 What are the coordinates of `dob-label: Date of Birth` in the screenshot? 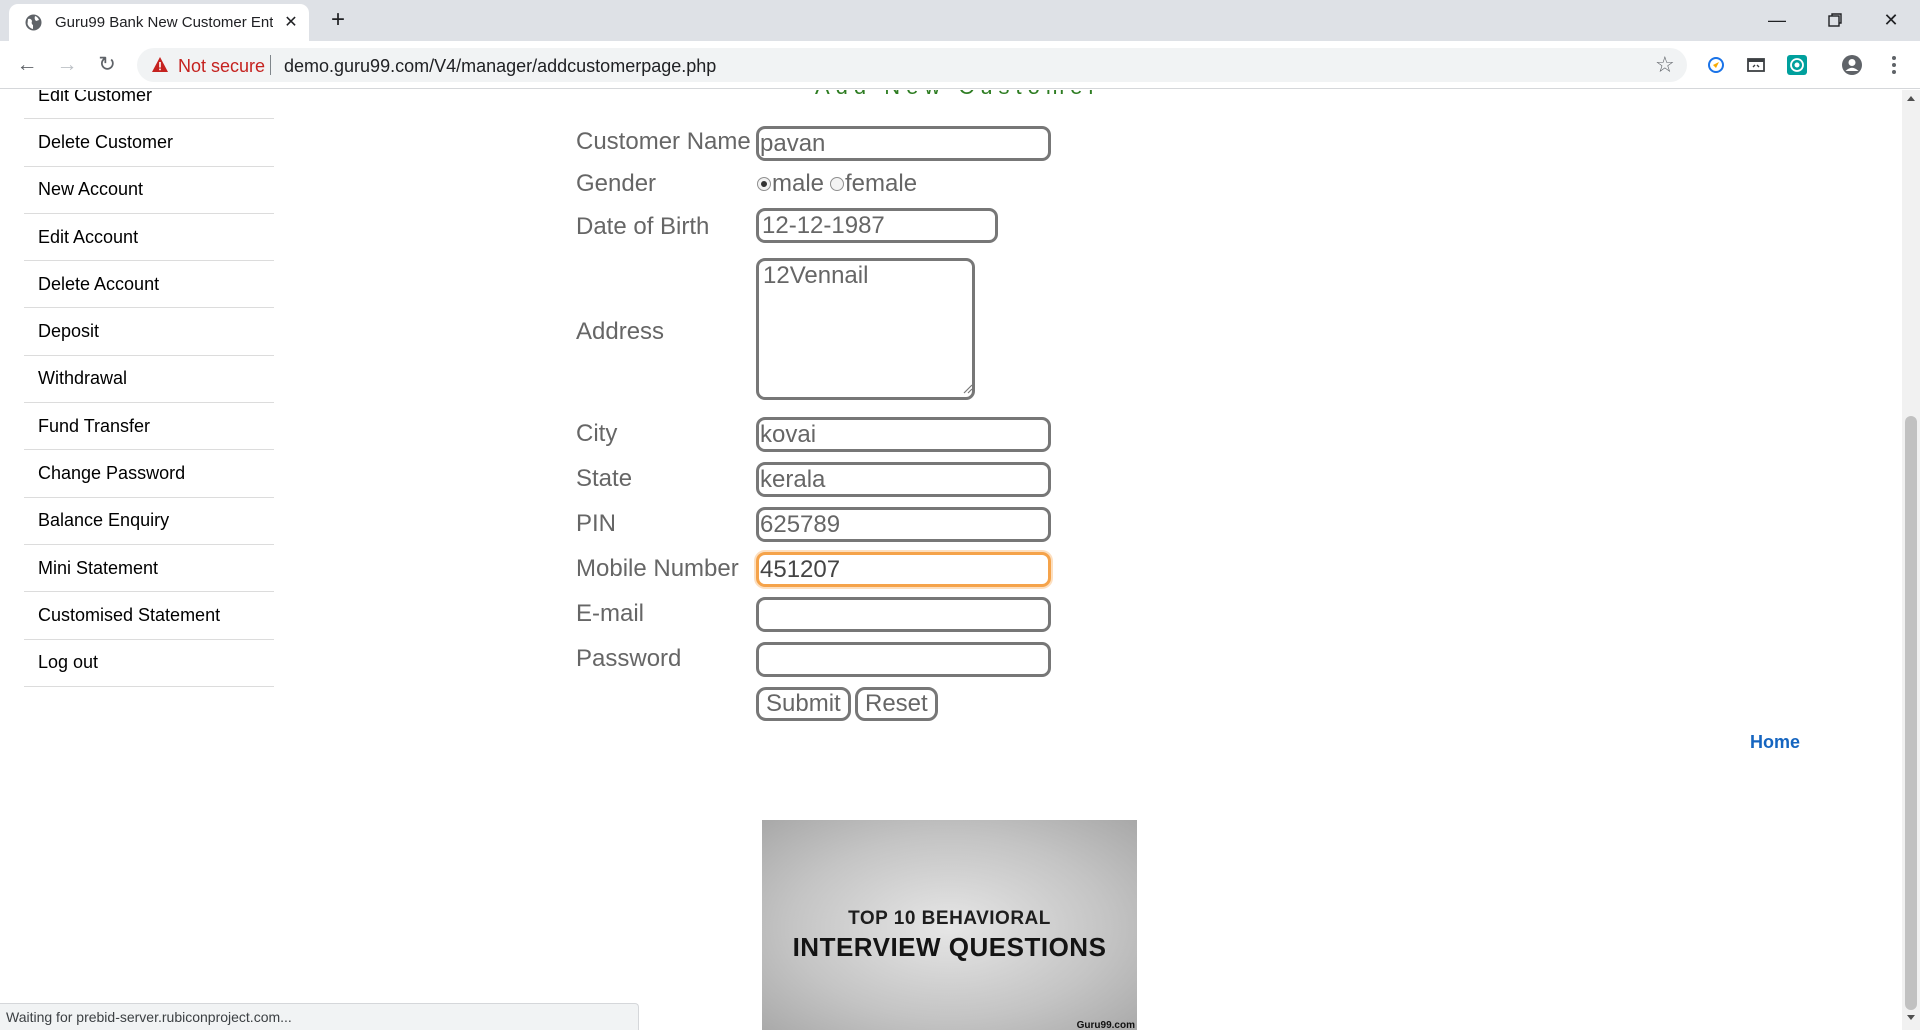 It's located at (643, 226).